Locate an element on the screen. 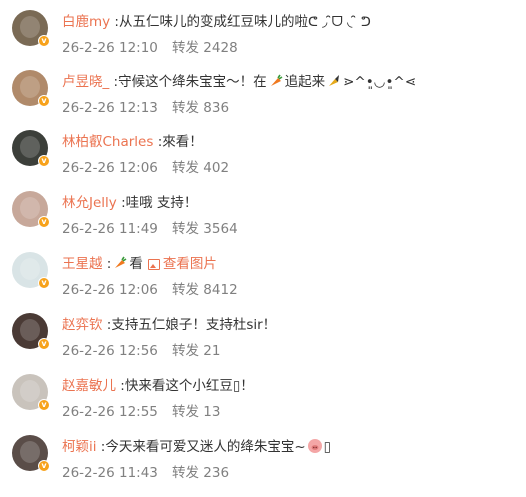  comment-meta: 26-2-26 12:56 转发 21 is located at coordinates (141, 351).